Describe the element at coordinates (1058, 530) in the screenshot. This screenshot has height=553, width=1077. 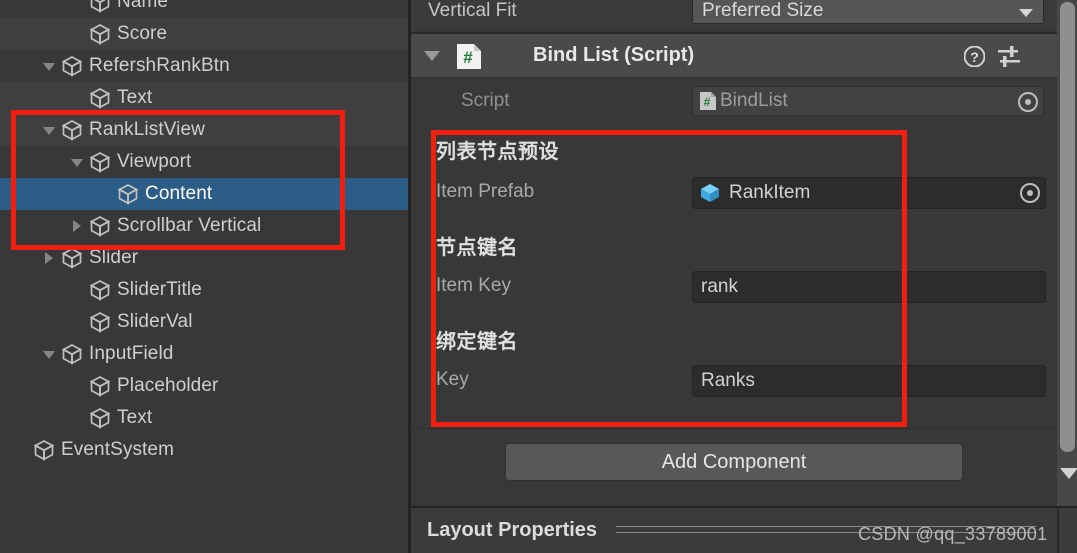
I see `bottom-right-divider` at that location.